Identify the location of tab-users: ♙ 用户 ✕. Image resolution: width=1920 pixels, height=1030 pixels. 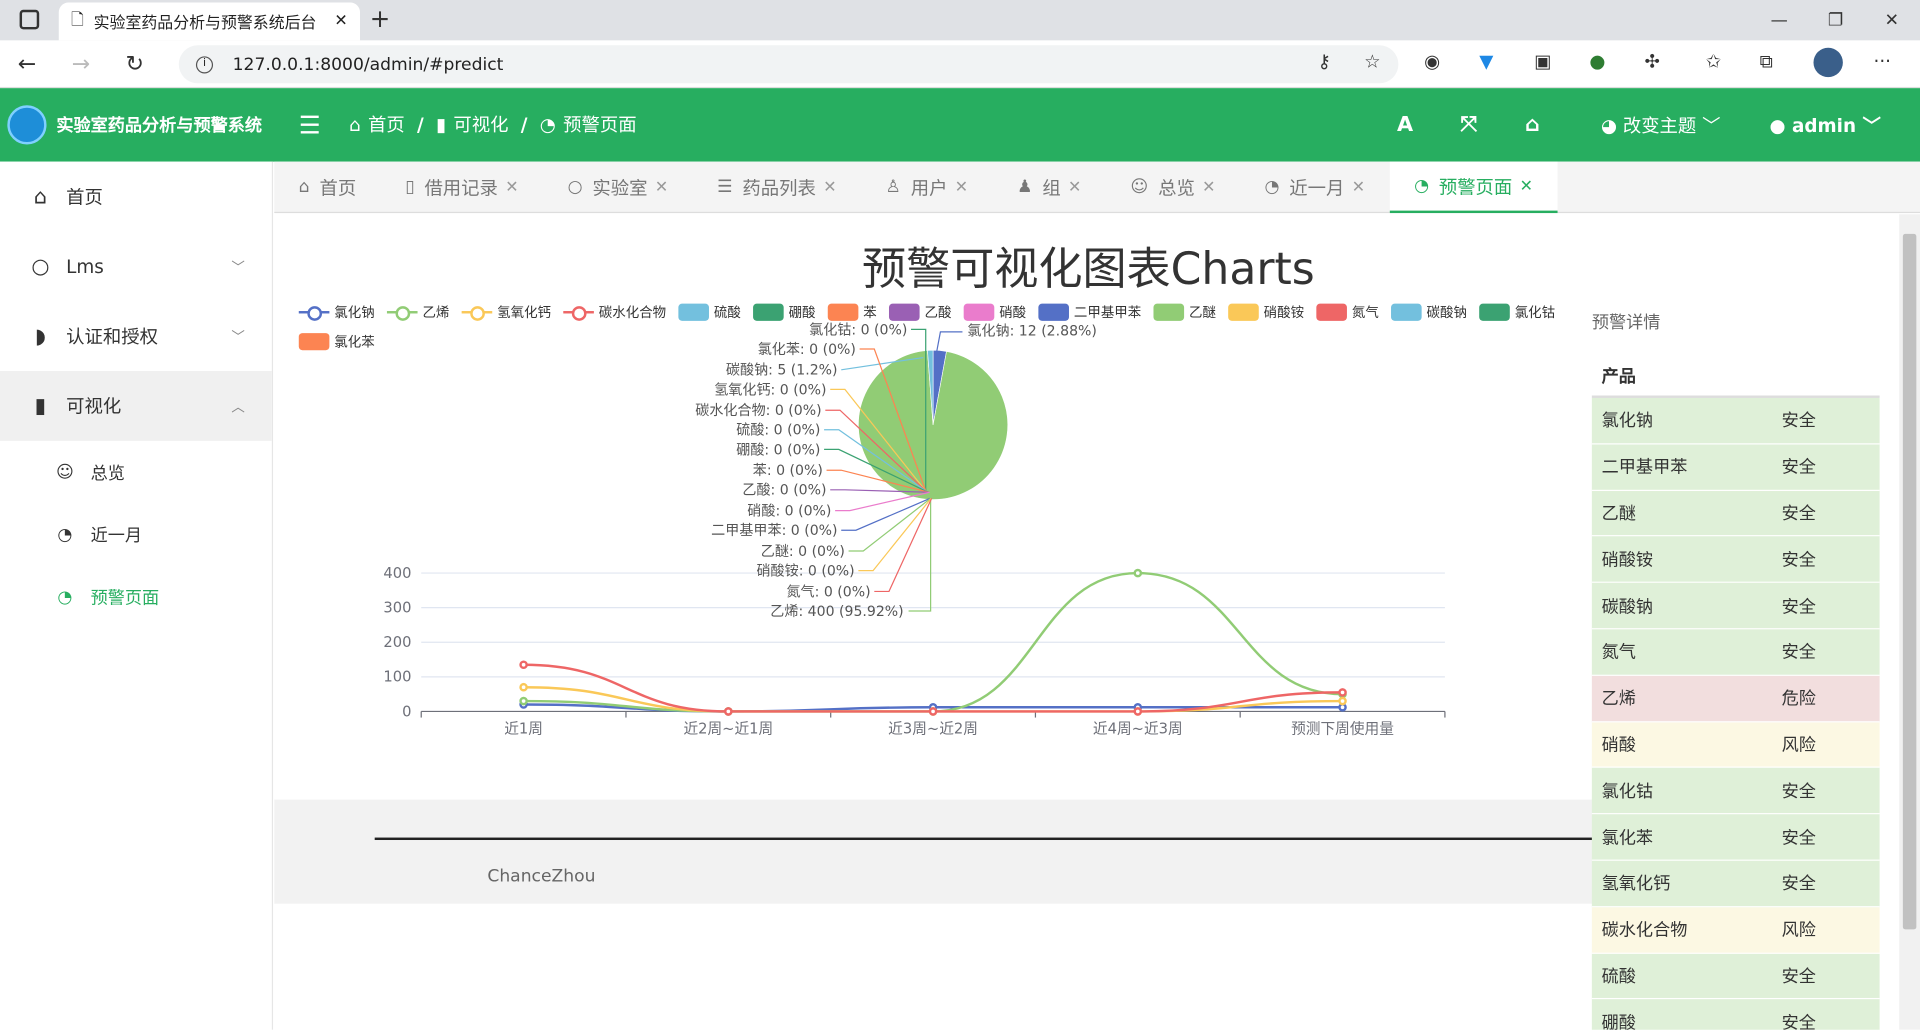
(927, 187).